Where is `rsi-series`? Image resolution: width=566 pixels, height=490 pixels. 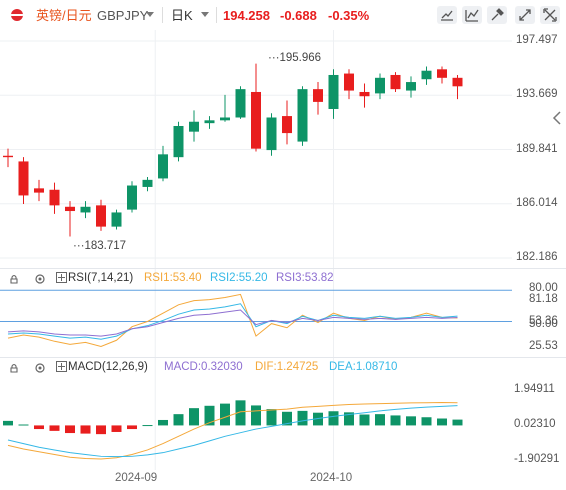
rsi-series is located at coordinates (256, 318).